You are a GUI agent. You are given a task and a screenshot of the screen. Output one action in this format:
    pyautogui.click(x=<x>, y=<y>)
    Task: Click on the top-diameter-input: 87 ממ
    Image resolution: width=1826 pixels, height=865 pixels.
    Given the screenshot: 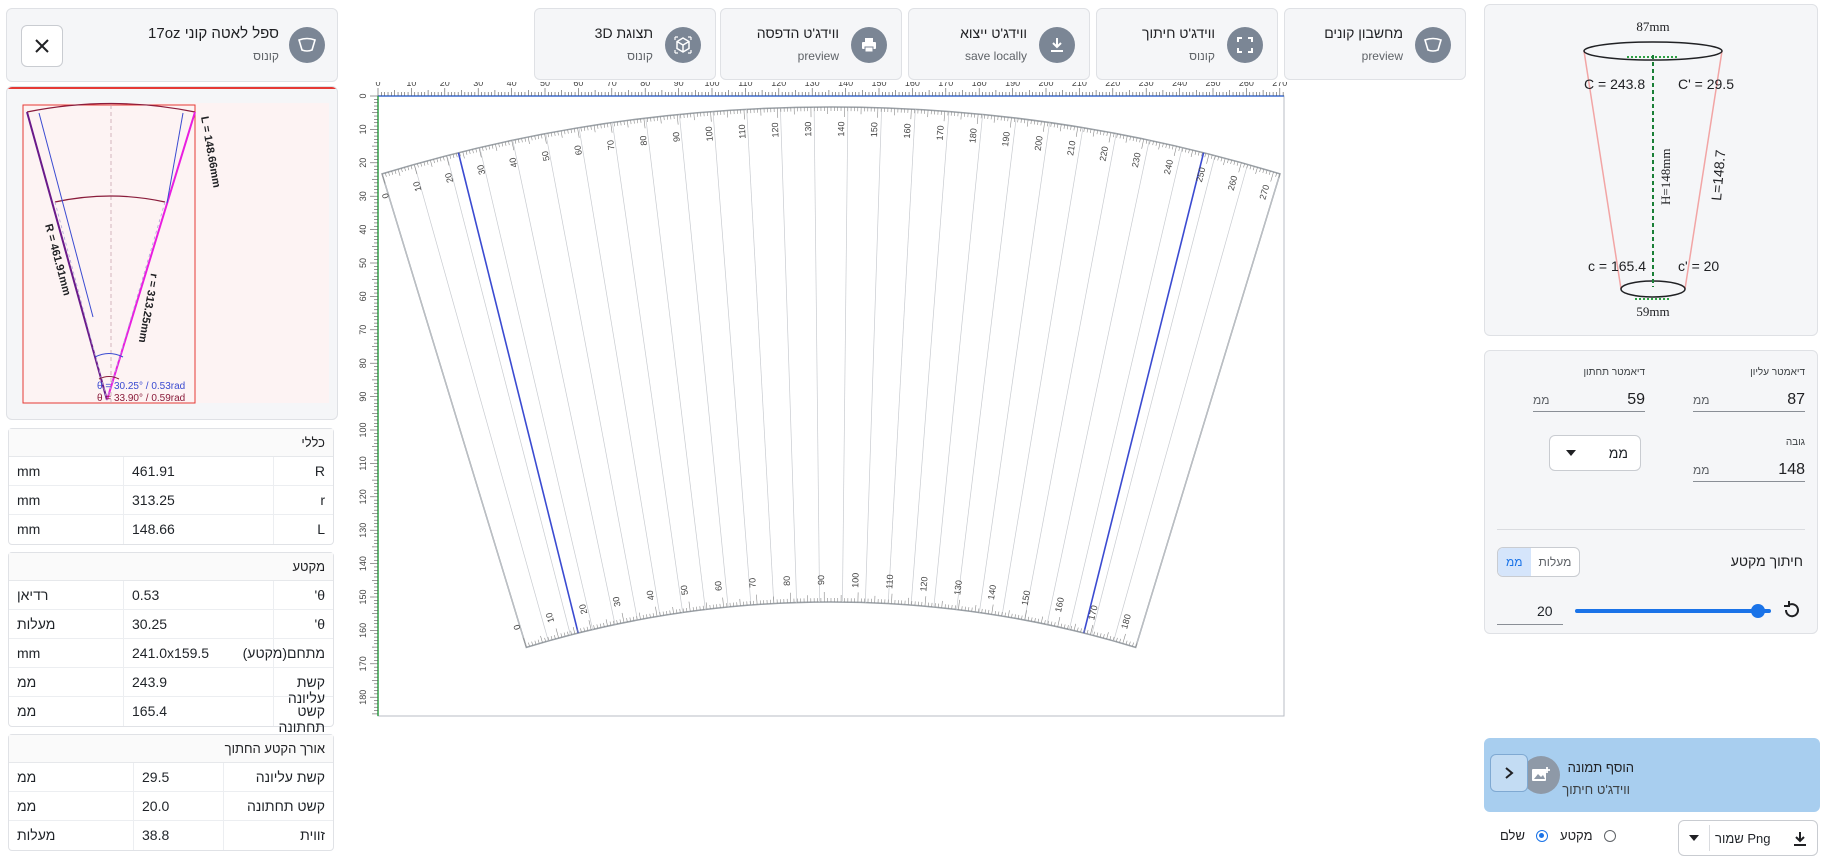 What is the action you would take?
    pyautogui.click(x=1749, y=400)
    